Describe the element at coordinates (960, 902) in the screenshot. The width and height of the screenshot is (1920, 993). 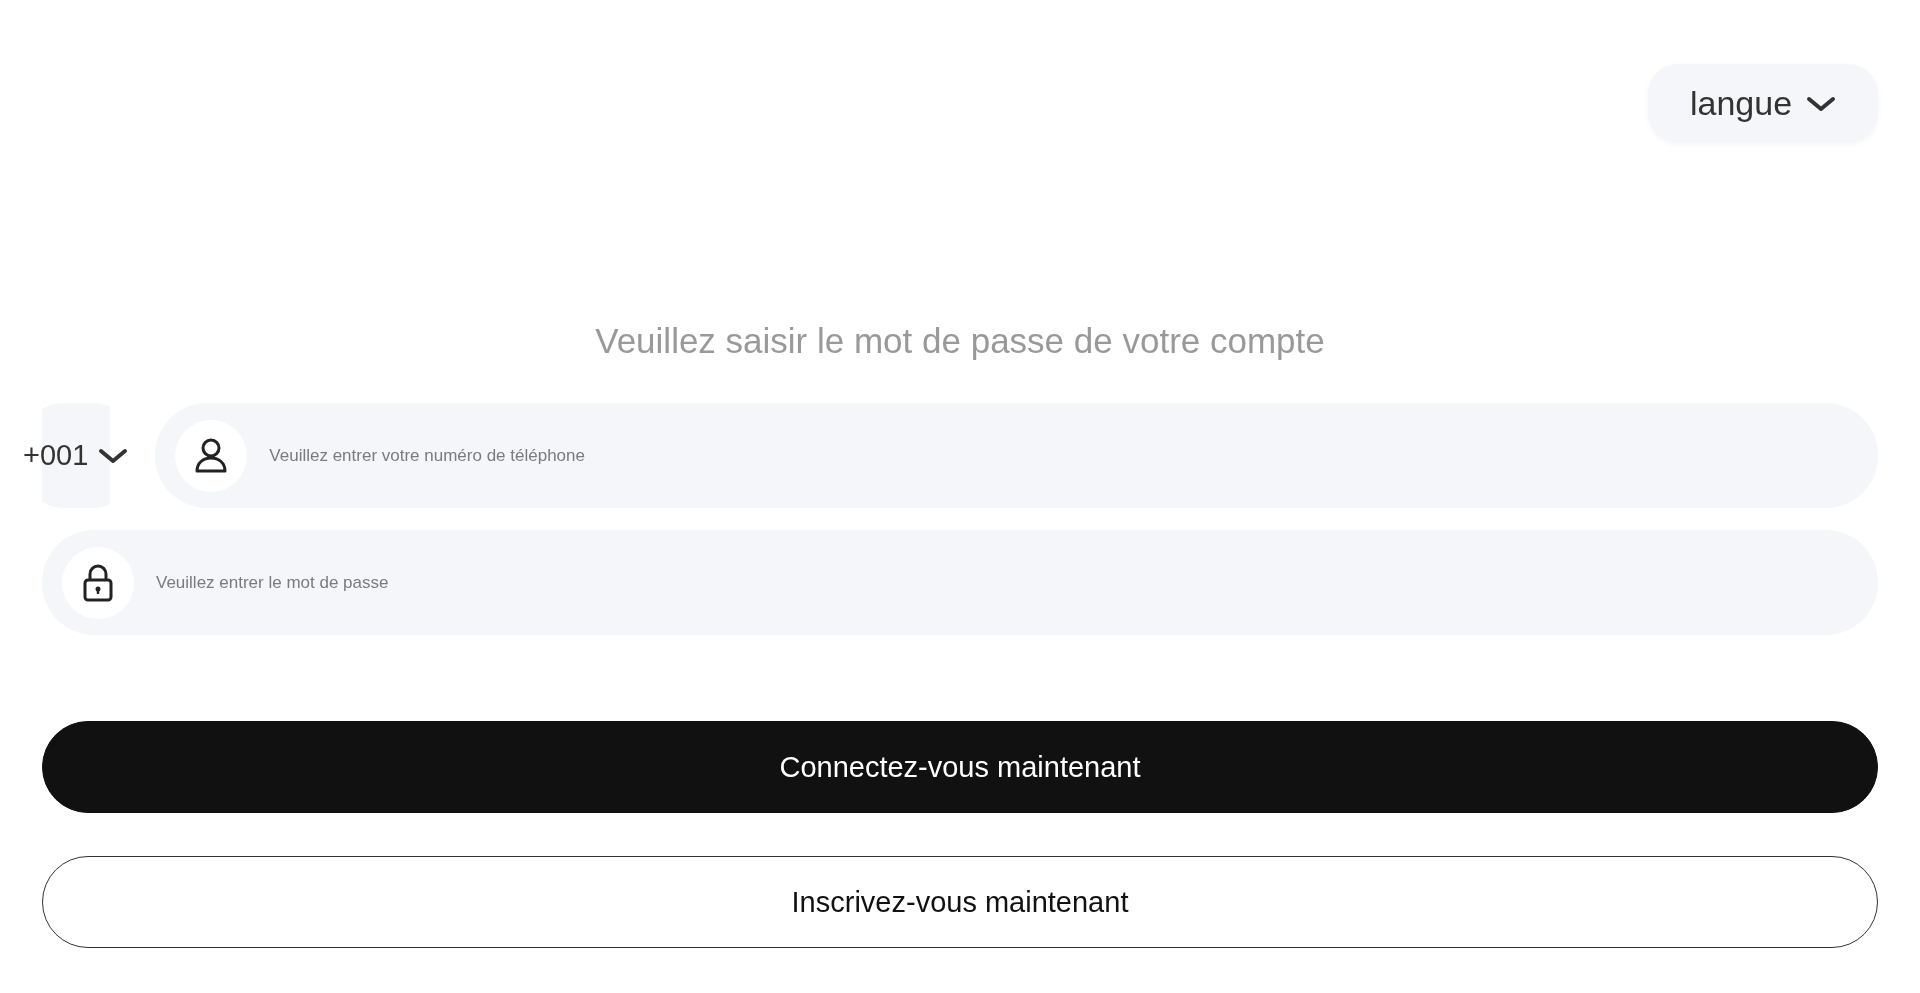
I see `register-button: Inscrivez-vous maintenant` at that location.